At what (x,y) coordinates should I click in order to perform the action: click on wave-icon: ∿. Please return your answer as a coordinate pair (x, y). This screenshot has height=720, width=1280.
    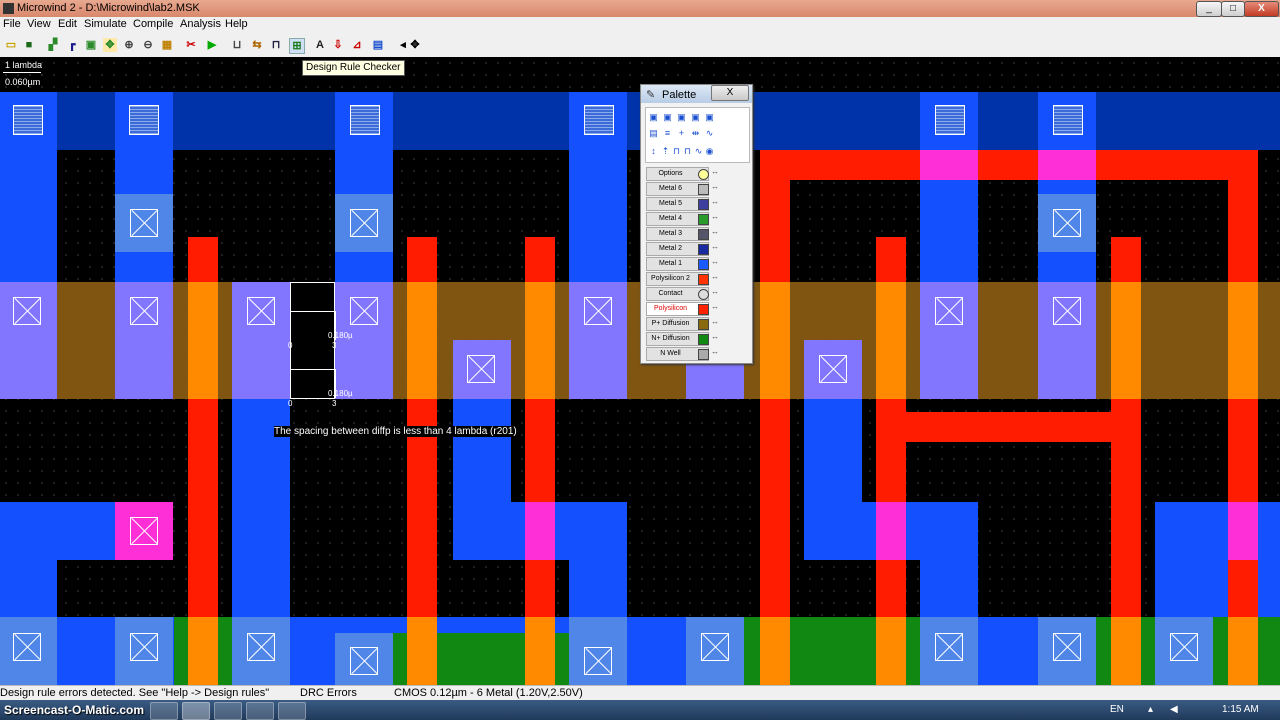
    Looking at the image, I should click on (709, 133).